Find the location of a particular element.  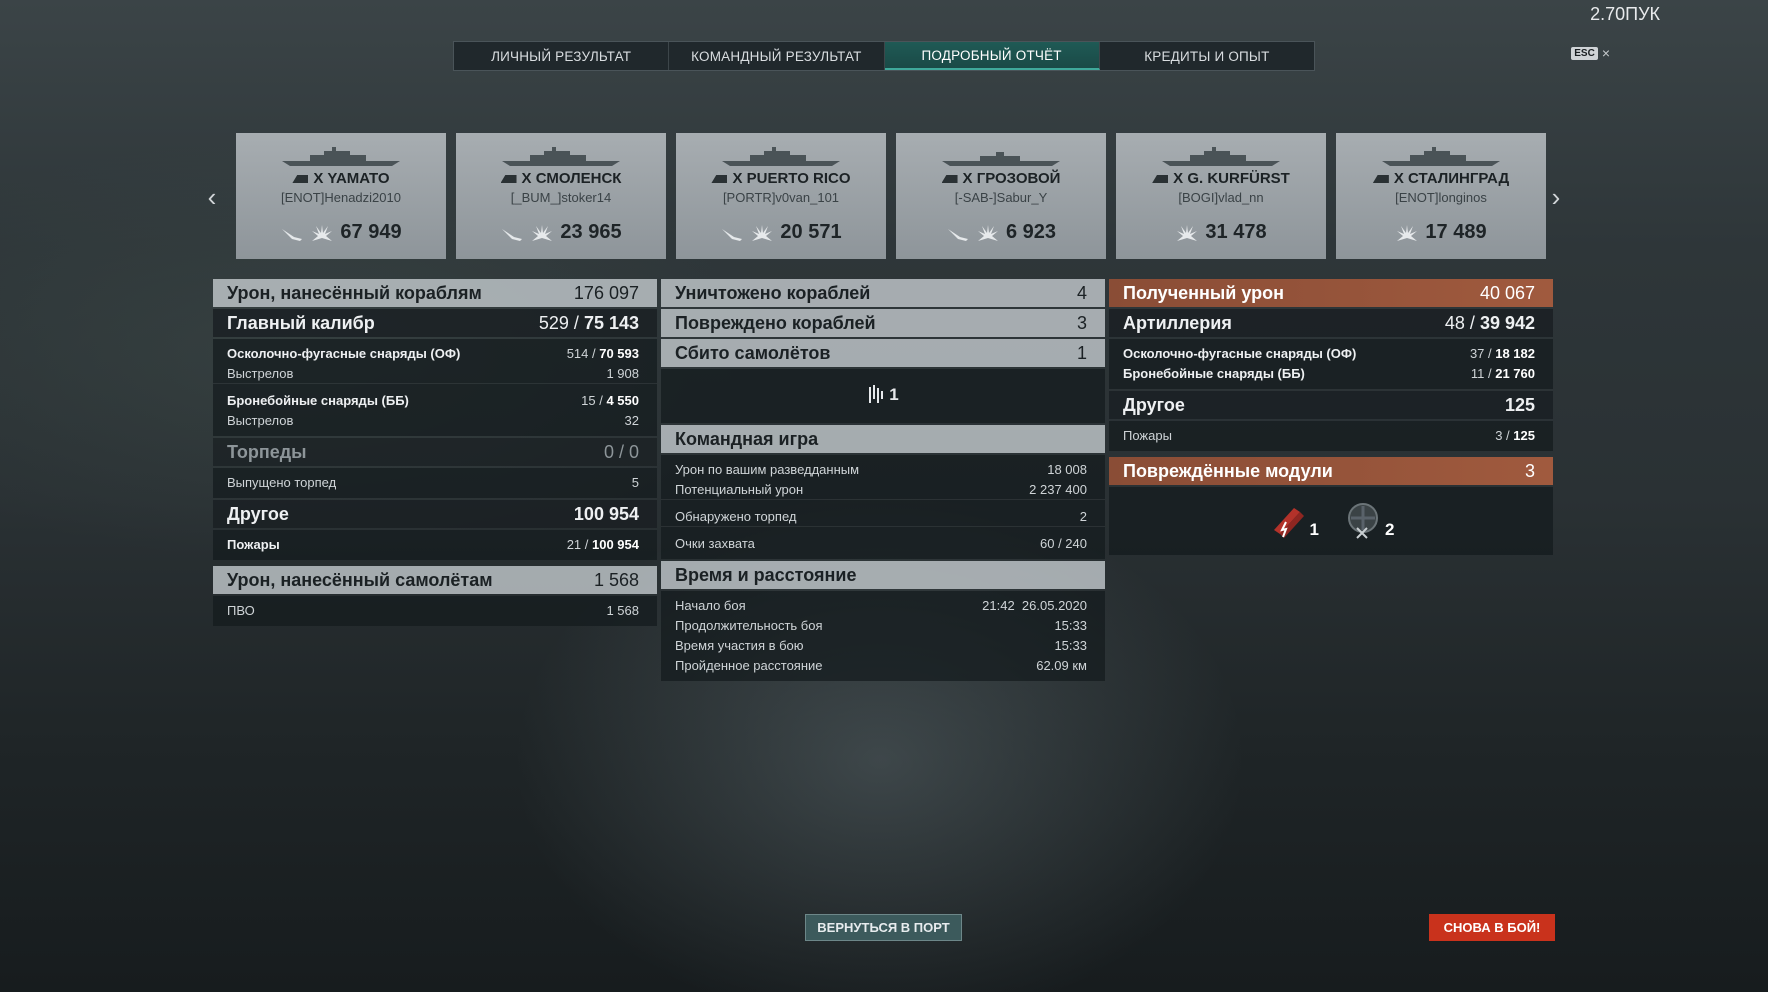

ship-name-text: X СТАЛИНГРАД is located at coordinates (1451, 178).